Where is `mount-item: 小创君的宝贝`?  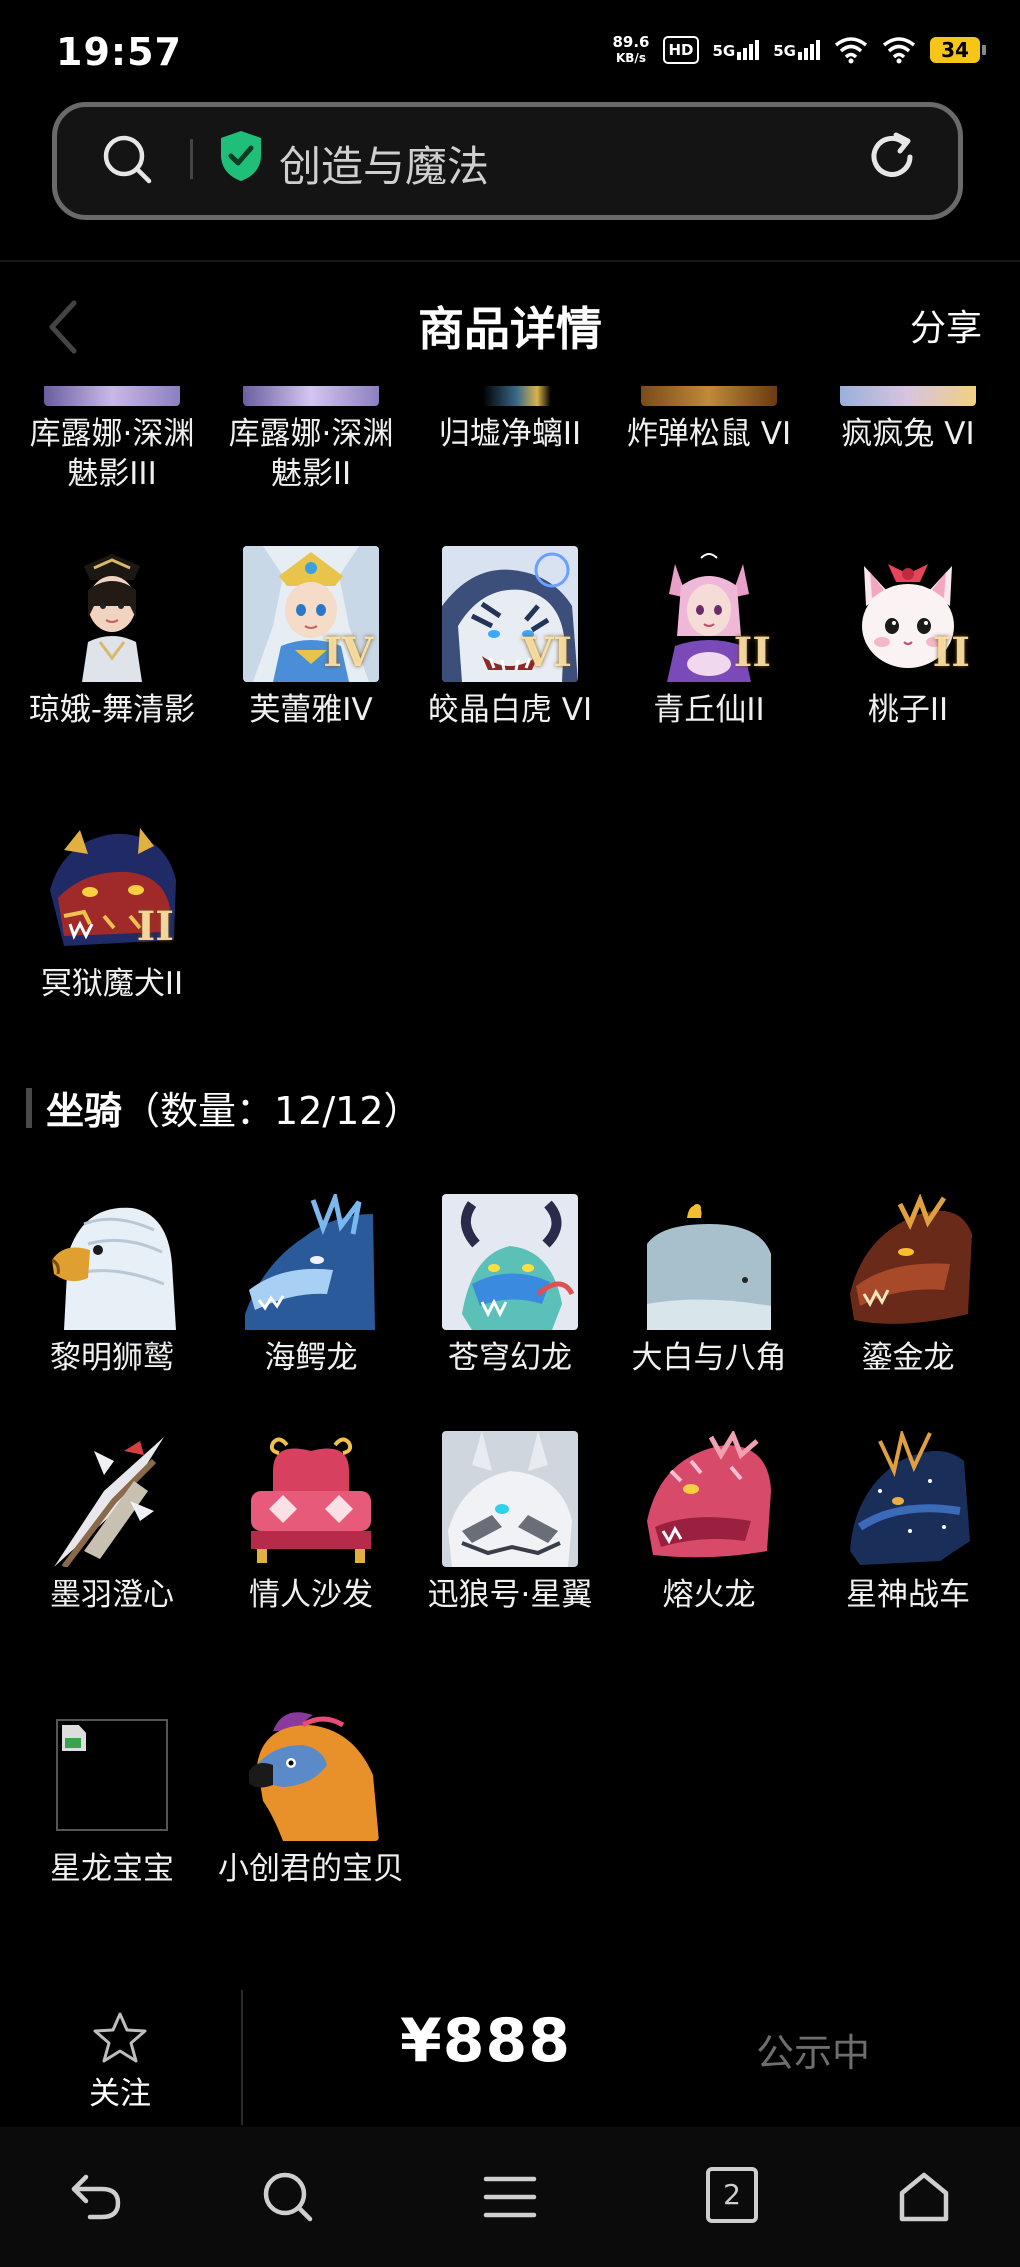 mount-item: 小创君的宝贝 is located at coordinates (311, 1797).